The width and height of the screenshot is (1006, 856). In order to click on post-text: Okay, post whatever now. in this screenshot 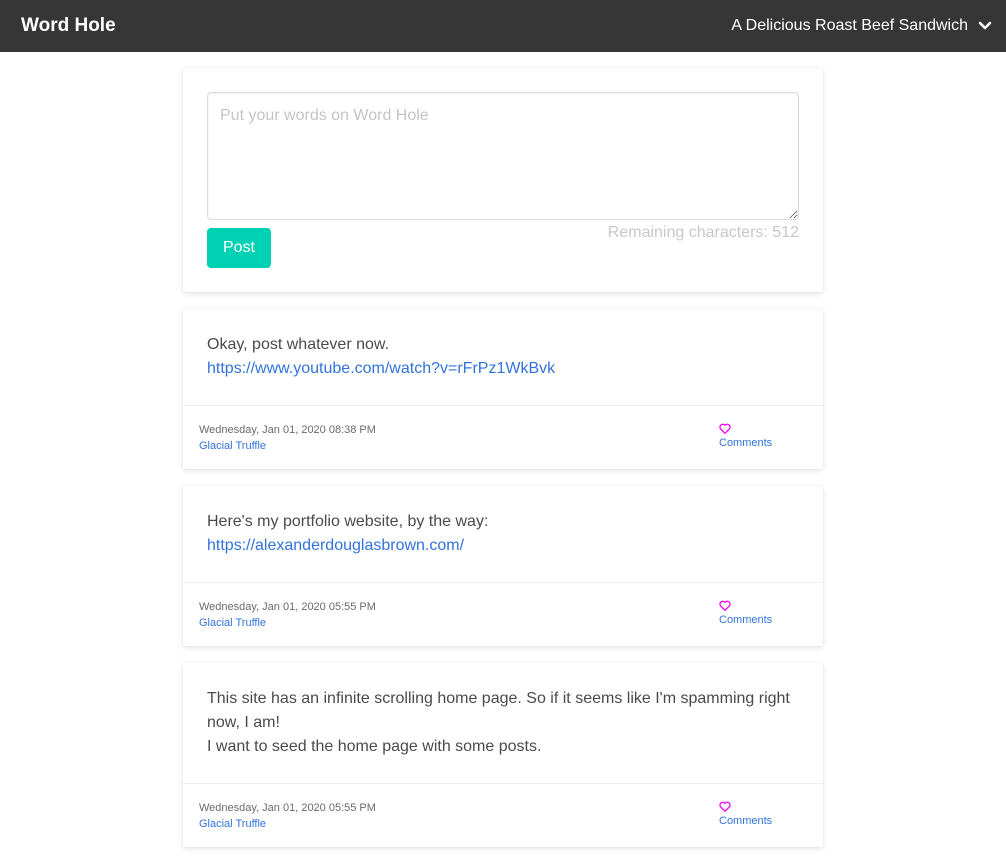, I will do `click(298, 344)`.